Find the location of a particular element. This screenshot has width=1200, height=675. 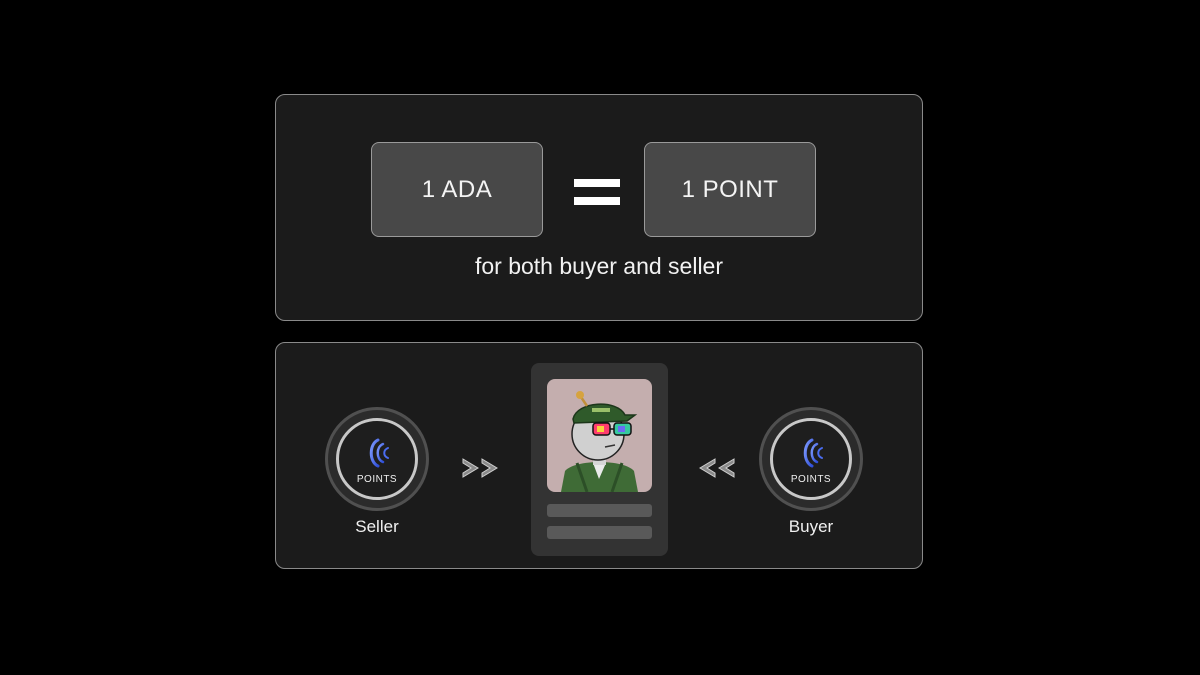

nft-card is located at coordinates (599, 459).